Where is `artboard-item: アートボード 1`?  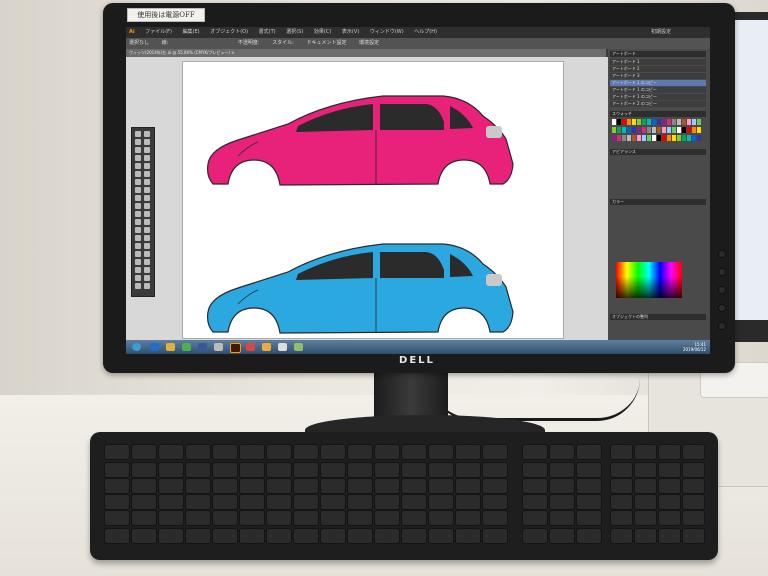
artboard-item: アートボード 1 is located at coordinates (658, 62).